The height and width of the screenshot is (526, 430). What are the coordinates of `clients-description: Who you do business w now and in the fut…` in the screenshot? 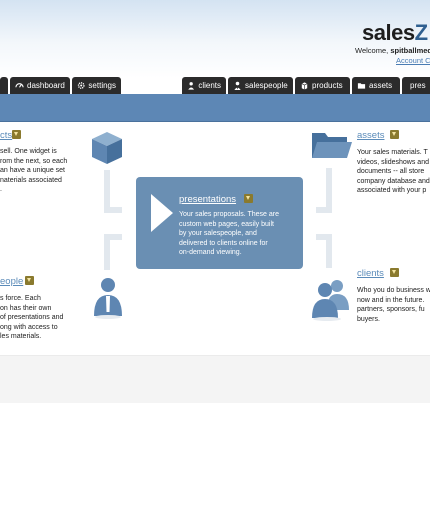 It's located at (393, 305).